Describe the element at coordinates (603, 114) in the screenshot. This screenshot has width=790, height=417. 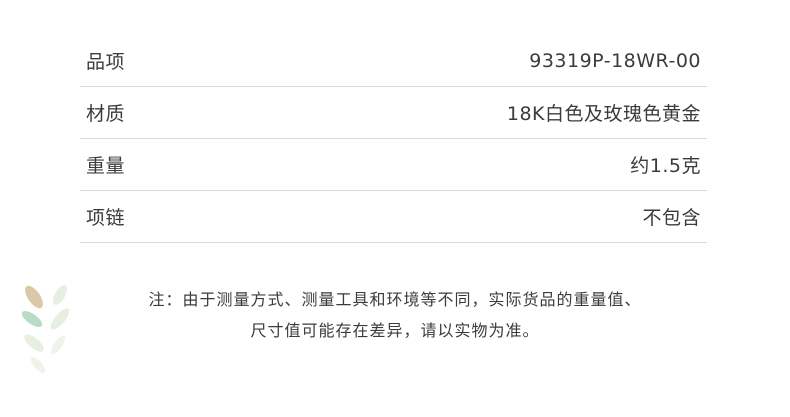
I see `spec-value: 18K白色及玫瑰色黄金` at that location.